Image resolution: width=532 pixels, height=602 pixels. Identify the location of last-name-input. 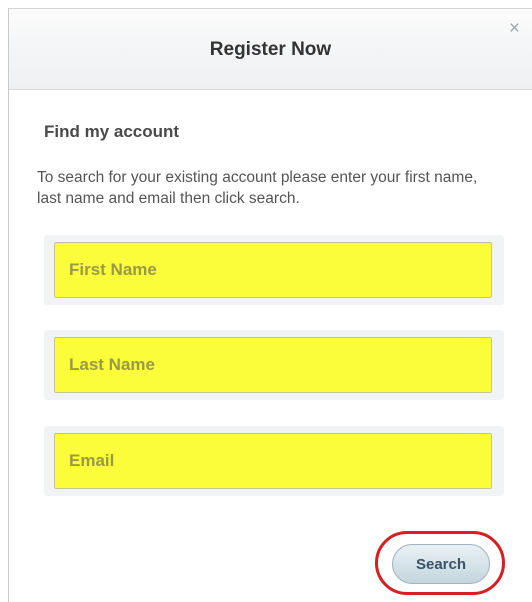
(273, 365).